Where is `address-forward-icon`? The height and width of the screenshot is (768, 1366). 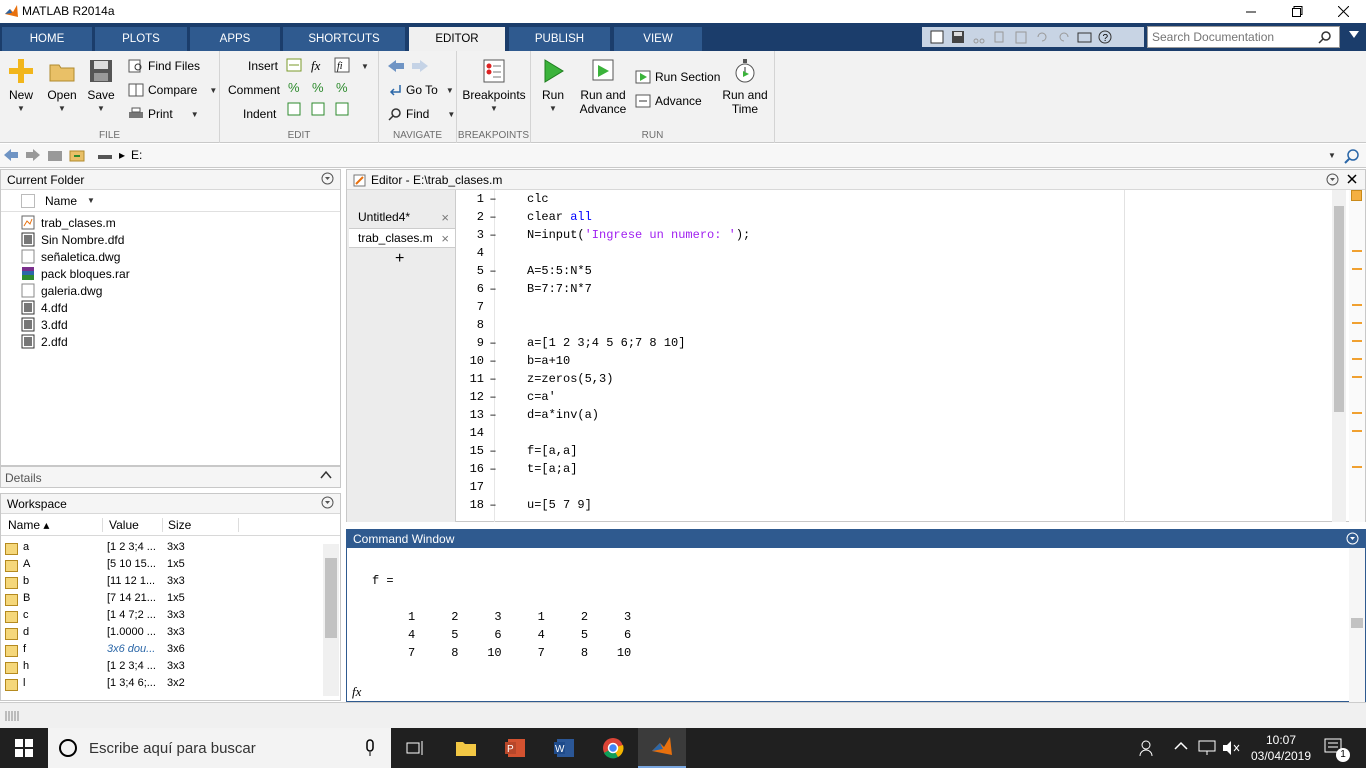
address-forward-icon is located at coordinates (33, 155).